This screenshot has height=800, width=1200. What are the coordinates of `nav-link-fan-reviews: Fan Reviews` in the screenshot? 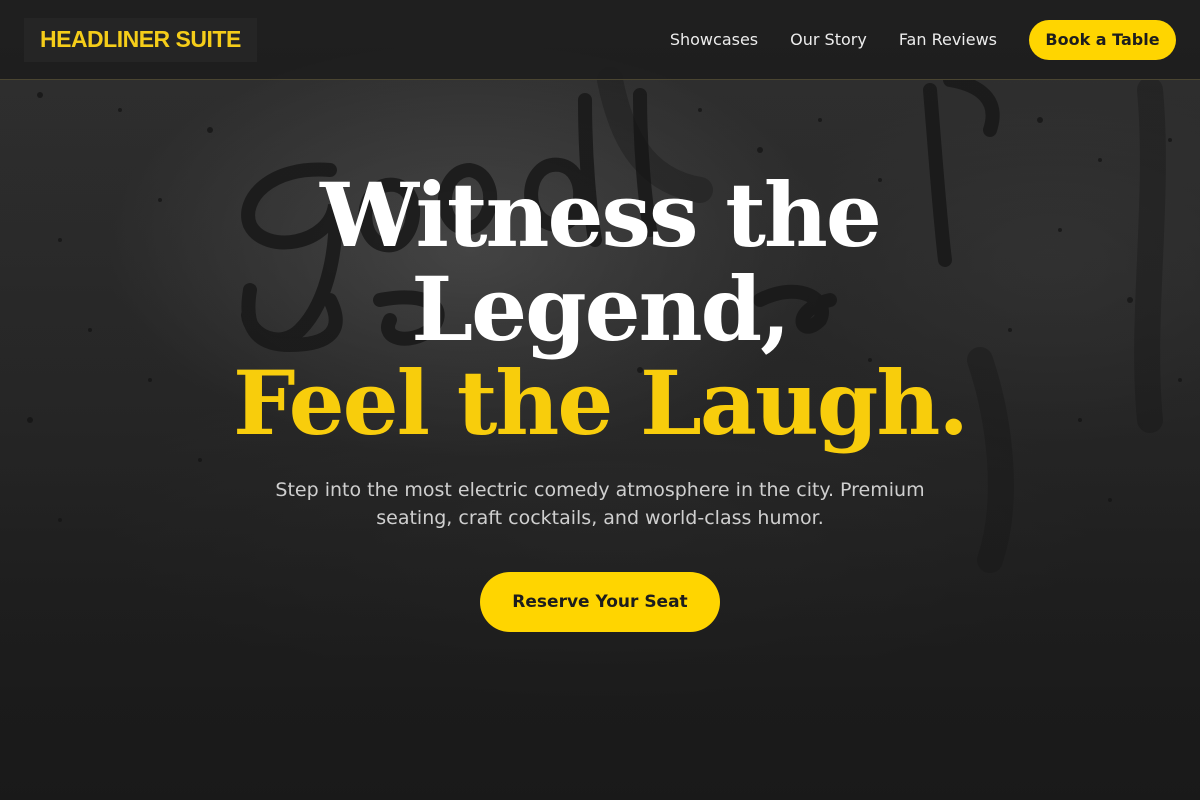 It's located at (948, 39).